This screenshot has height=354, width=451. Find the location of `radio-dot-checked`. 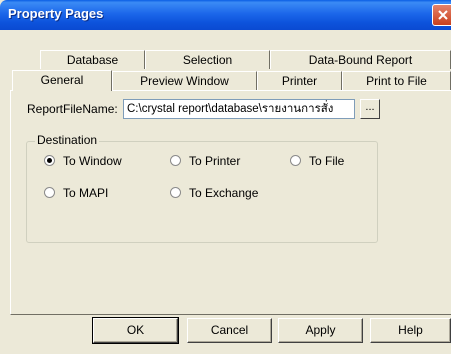

radio-dot-checked is located at coordinates (49, 160).